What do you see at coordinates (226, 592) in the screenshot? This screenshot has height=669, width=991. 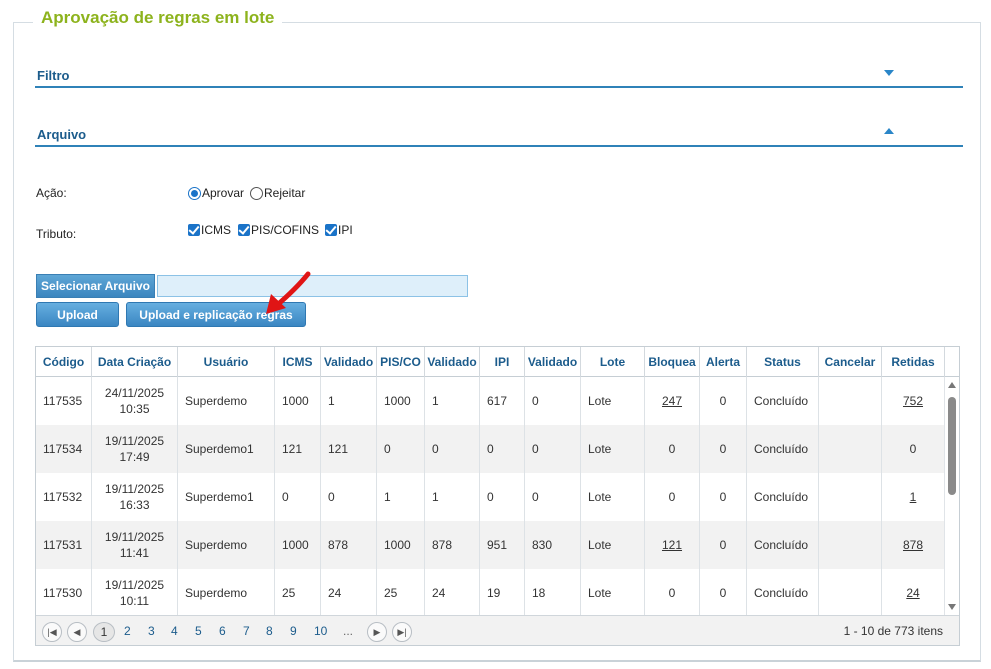 I see `cell-usuario: Superdemo` at bounding box center [226, 592].